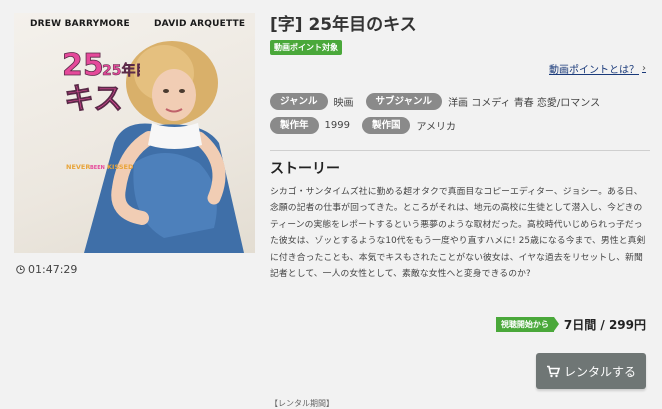  Describe the element at coordinates (343, 25) in the screenshot. I see `page-title: [字] 25年目のキス` at that location.